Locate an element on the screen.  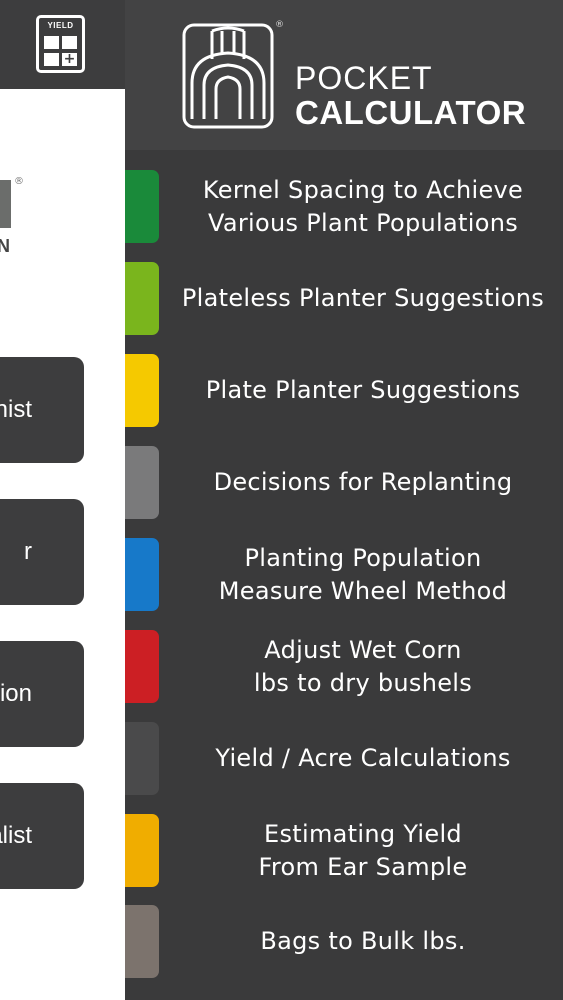
menu-item: Plateless Planter Suggestions is located at coordinates (344, 298).